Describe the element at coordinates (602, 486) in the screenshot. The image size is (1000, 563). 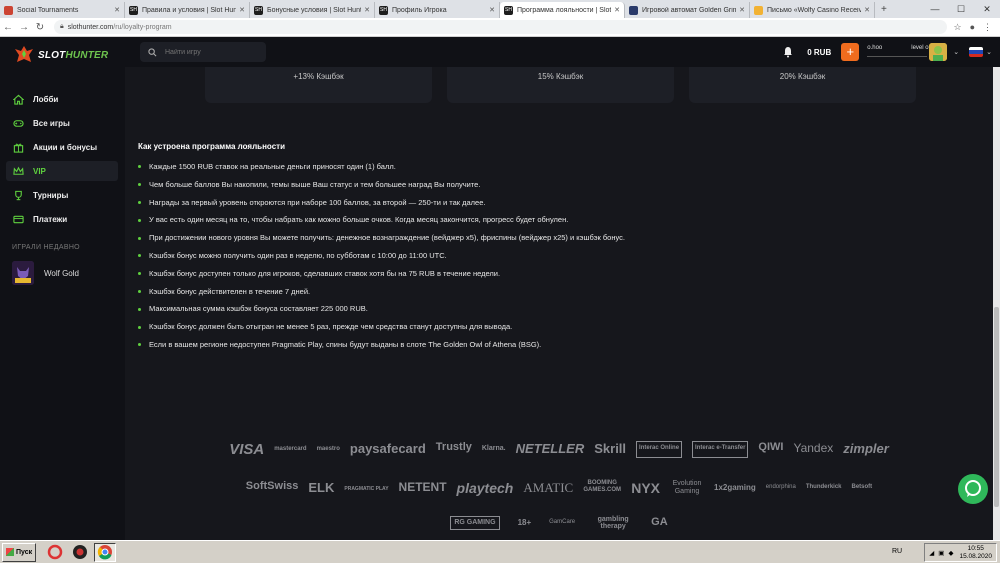
I see `booming-games-logo: BOOMING GAMES.COM` at that location.